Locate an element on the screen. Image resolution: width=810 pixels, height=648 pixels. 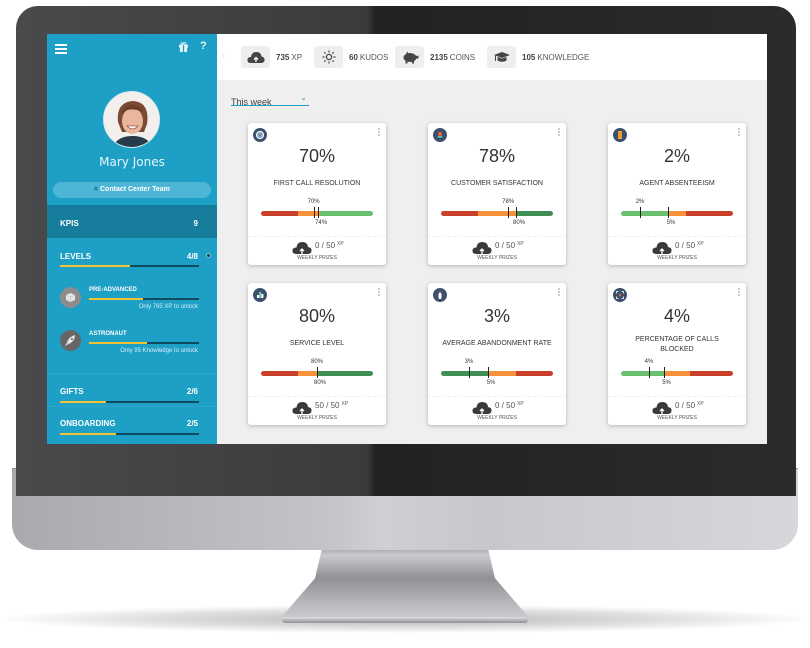
current-label: 70% is located at coordinates (313, 202).